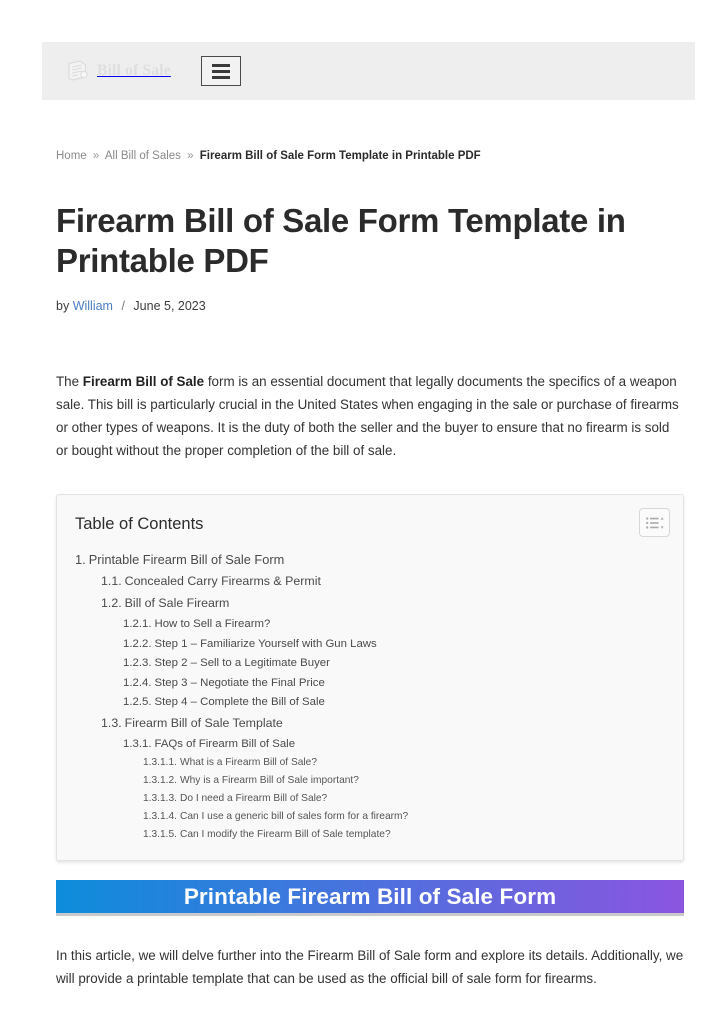 The width and height of the screenshot is (720, 1018). I want to click on toc-entry-number: 1.2.1., so click(137, 624).